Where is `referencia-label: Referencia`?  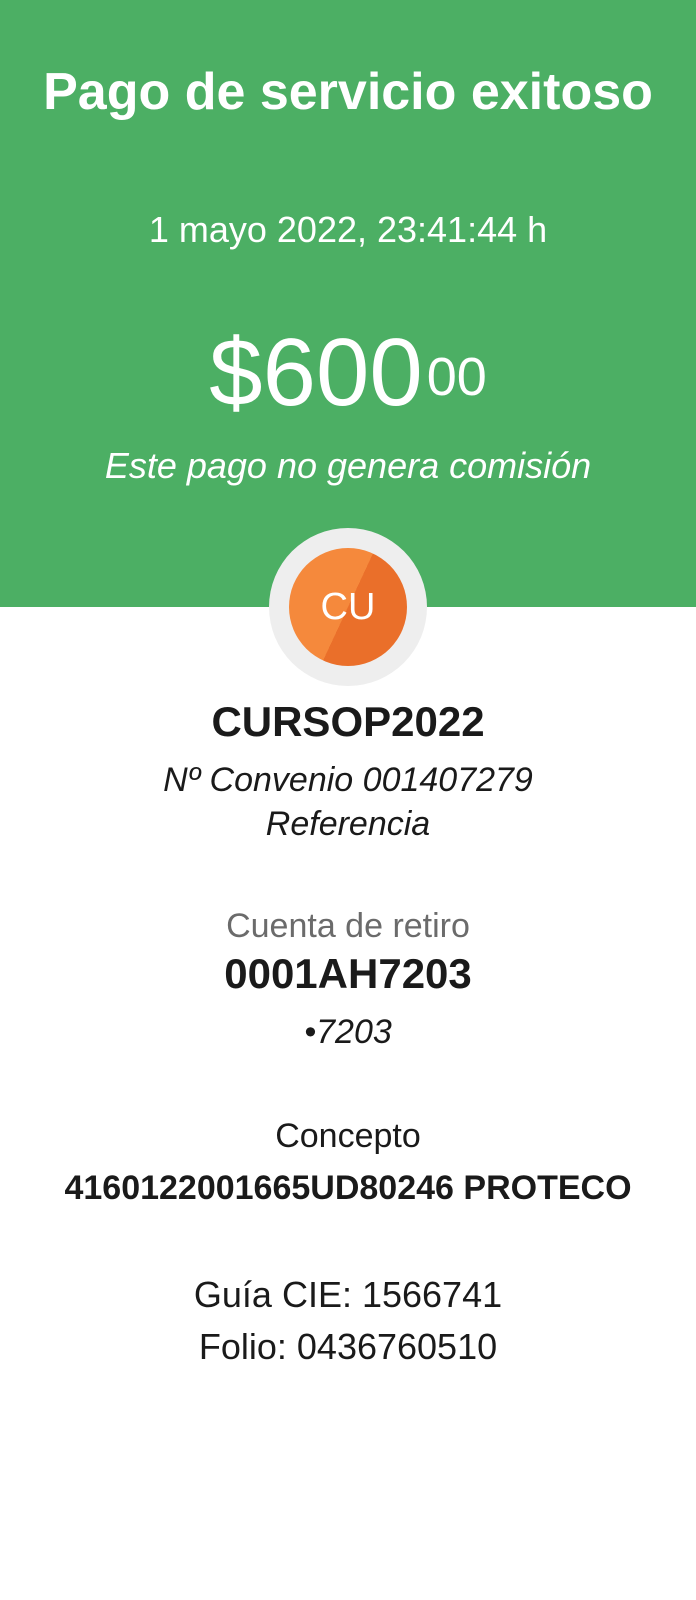
referencia-label: Referencia is located at coordinates (348, 824).